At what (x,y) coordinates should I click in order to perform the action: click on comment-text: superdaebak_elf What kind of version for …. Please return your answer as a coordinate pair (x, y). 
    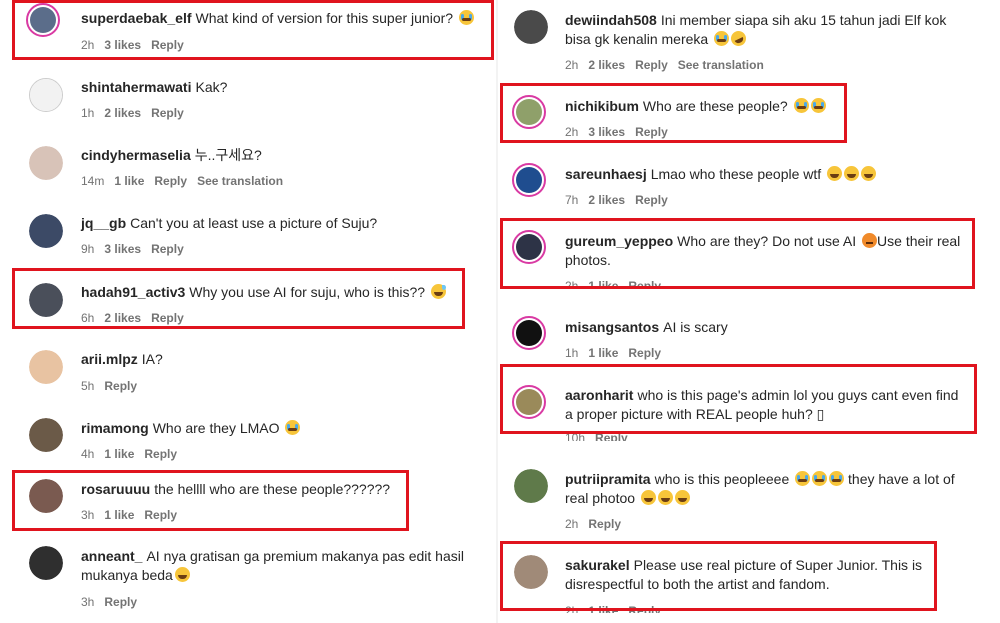
    Looking at the image, I should click on (286, 18).